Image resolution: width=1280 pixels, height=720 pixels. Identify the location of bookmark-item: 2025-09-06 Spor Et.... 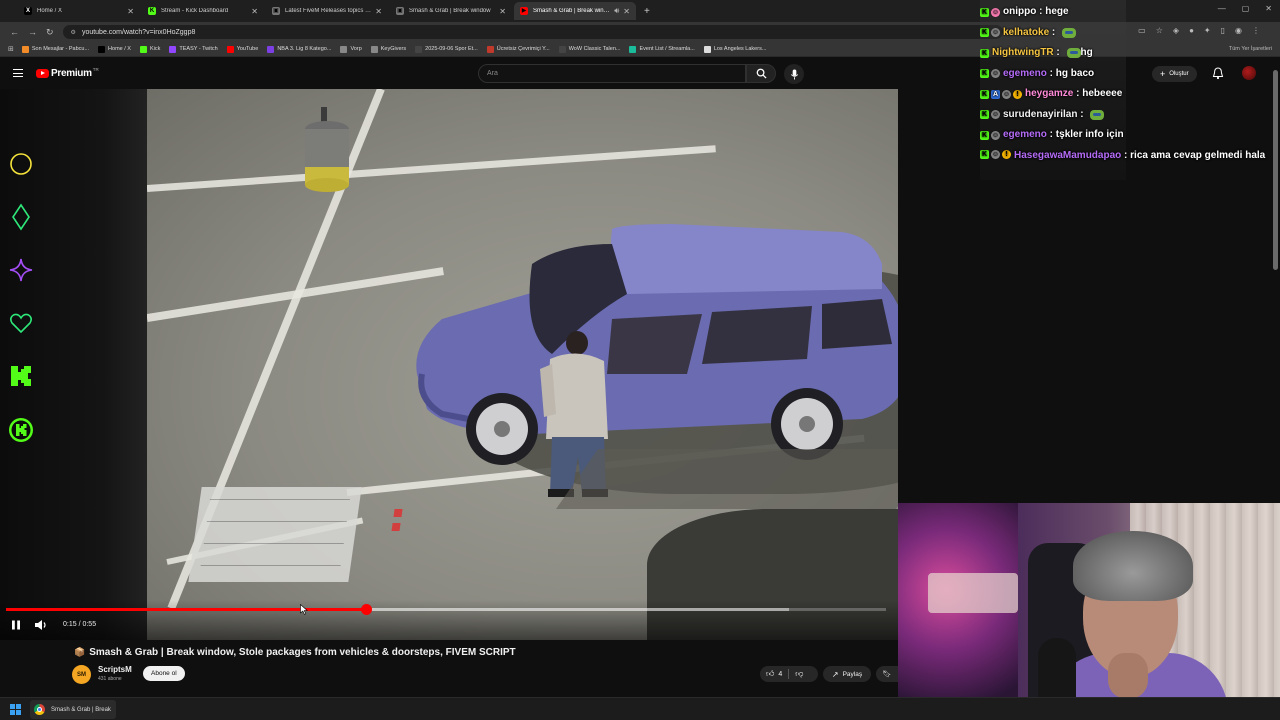
(446, 49).